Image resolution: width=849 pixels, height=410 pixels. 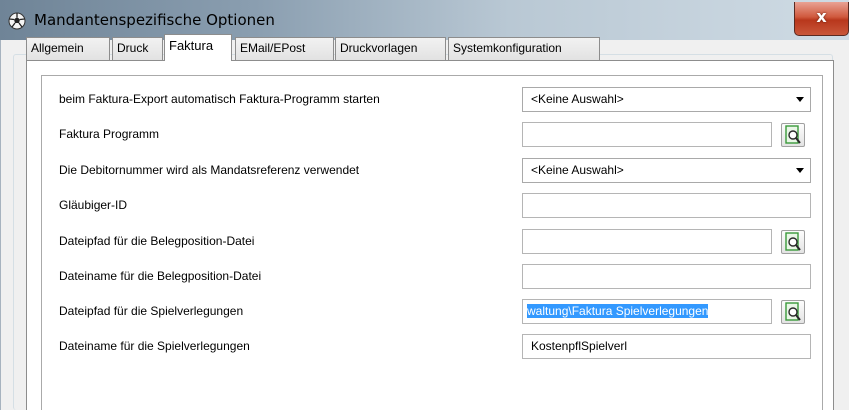 I want to click on field-label: Gläubiger-ID, so click(x=93, y=205).